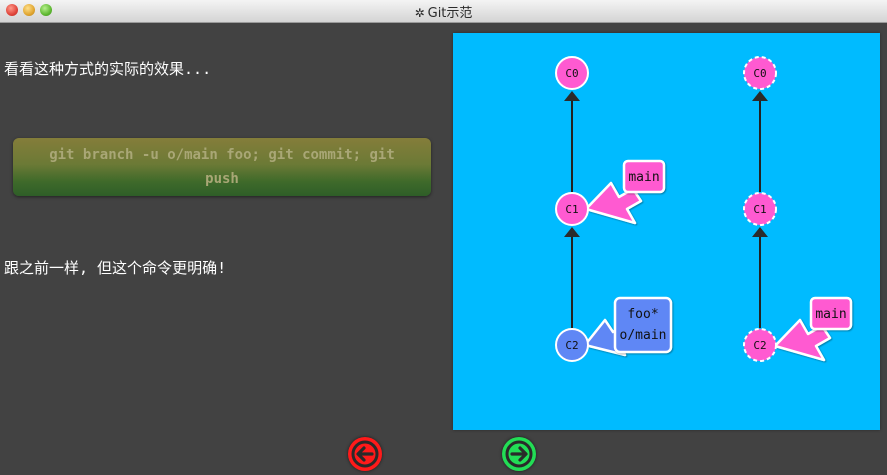 Image resolution: width=887 pixels, height=475 pixels. What do you see at coordinates (572, 96) in the screenshot?
I see `arrowhead-c0-local` at bounding box center [572, 96].